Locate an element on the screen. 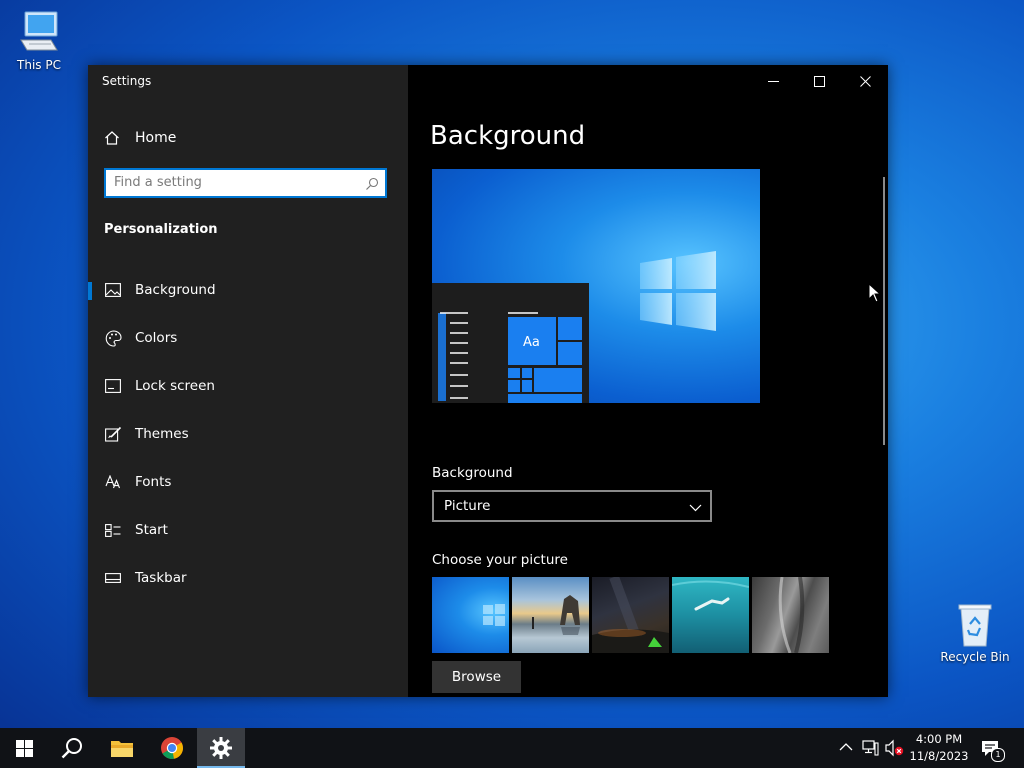  sidebar-item-taskbar: Taskbar is located at coordinates (248, 578).